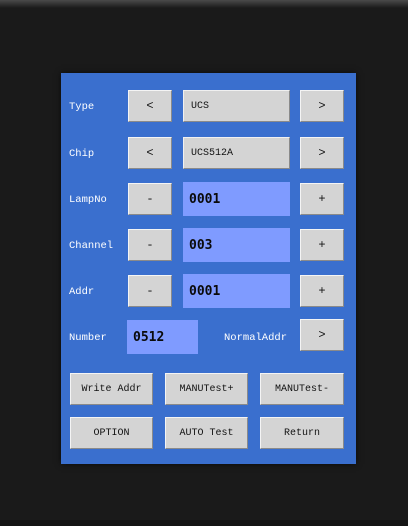  What do you see at coordinates (322, 335) in the screenshot?
I see `normal-addr-next-button: >` at bounding box center [322, 335].